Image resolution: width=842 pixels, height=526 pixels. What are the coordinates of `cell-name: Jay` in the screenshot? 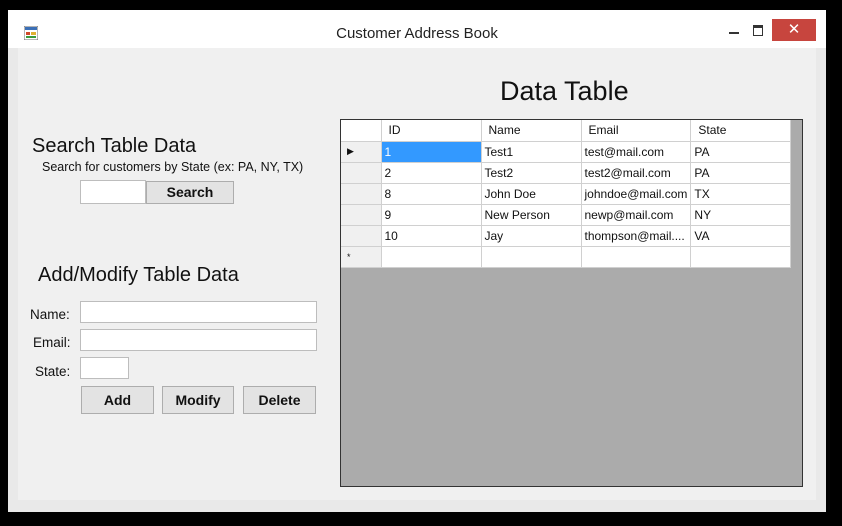 It's located at (531, 236).